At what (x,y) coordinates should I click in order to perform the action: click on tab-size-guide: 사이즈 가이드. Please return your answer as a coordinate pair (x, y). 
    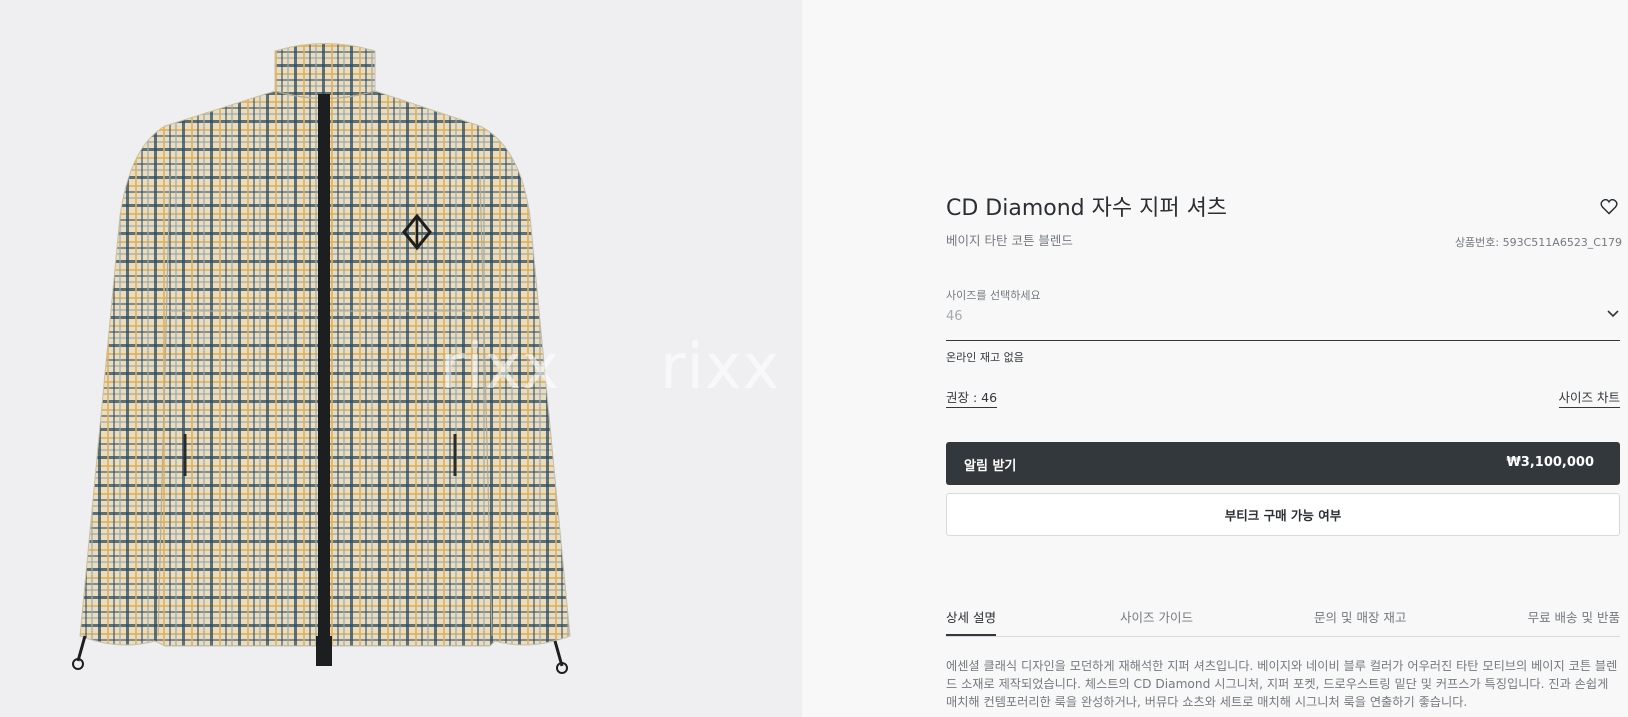
    Looking at the image, I should click on (1156, 620).